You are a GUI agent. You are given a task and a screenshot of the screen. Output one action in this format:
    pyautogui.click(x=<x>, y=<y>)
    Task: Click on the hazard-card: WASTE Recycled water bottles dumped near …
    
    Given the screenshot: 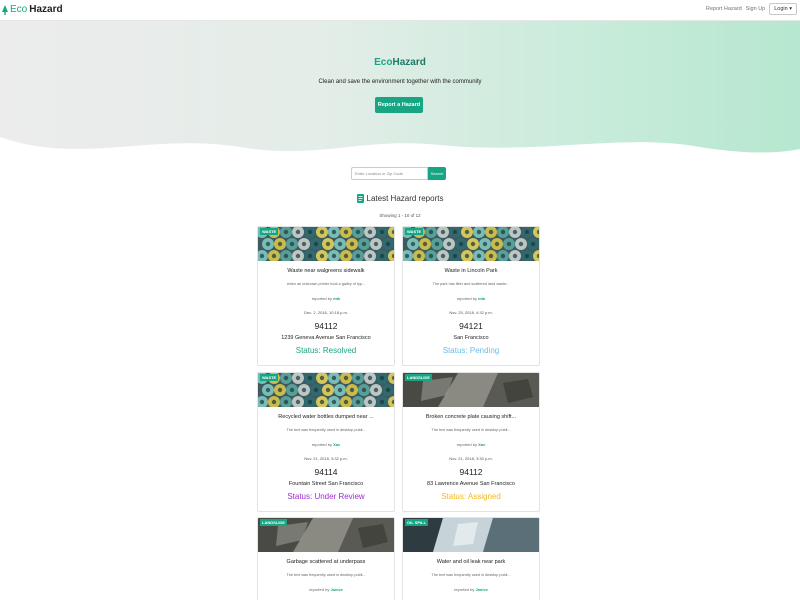 What is the action you would take?
    pyautogui.click(x=326, y=442)
    